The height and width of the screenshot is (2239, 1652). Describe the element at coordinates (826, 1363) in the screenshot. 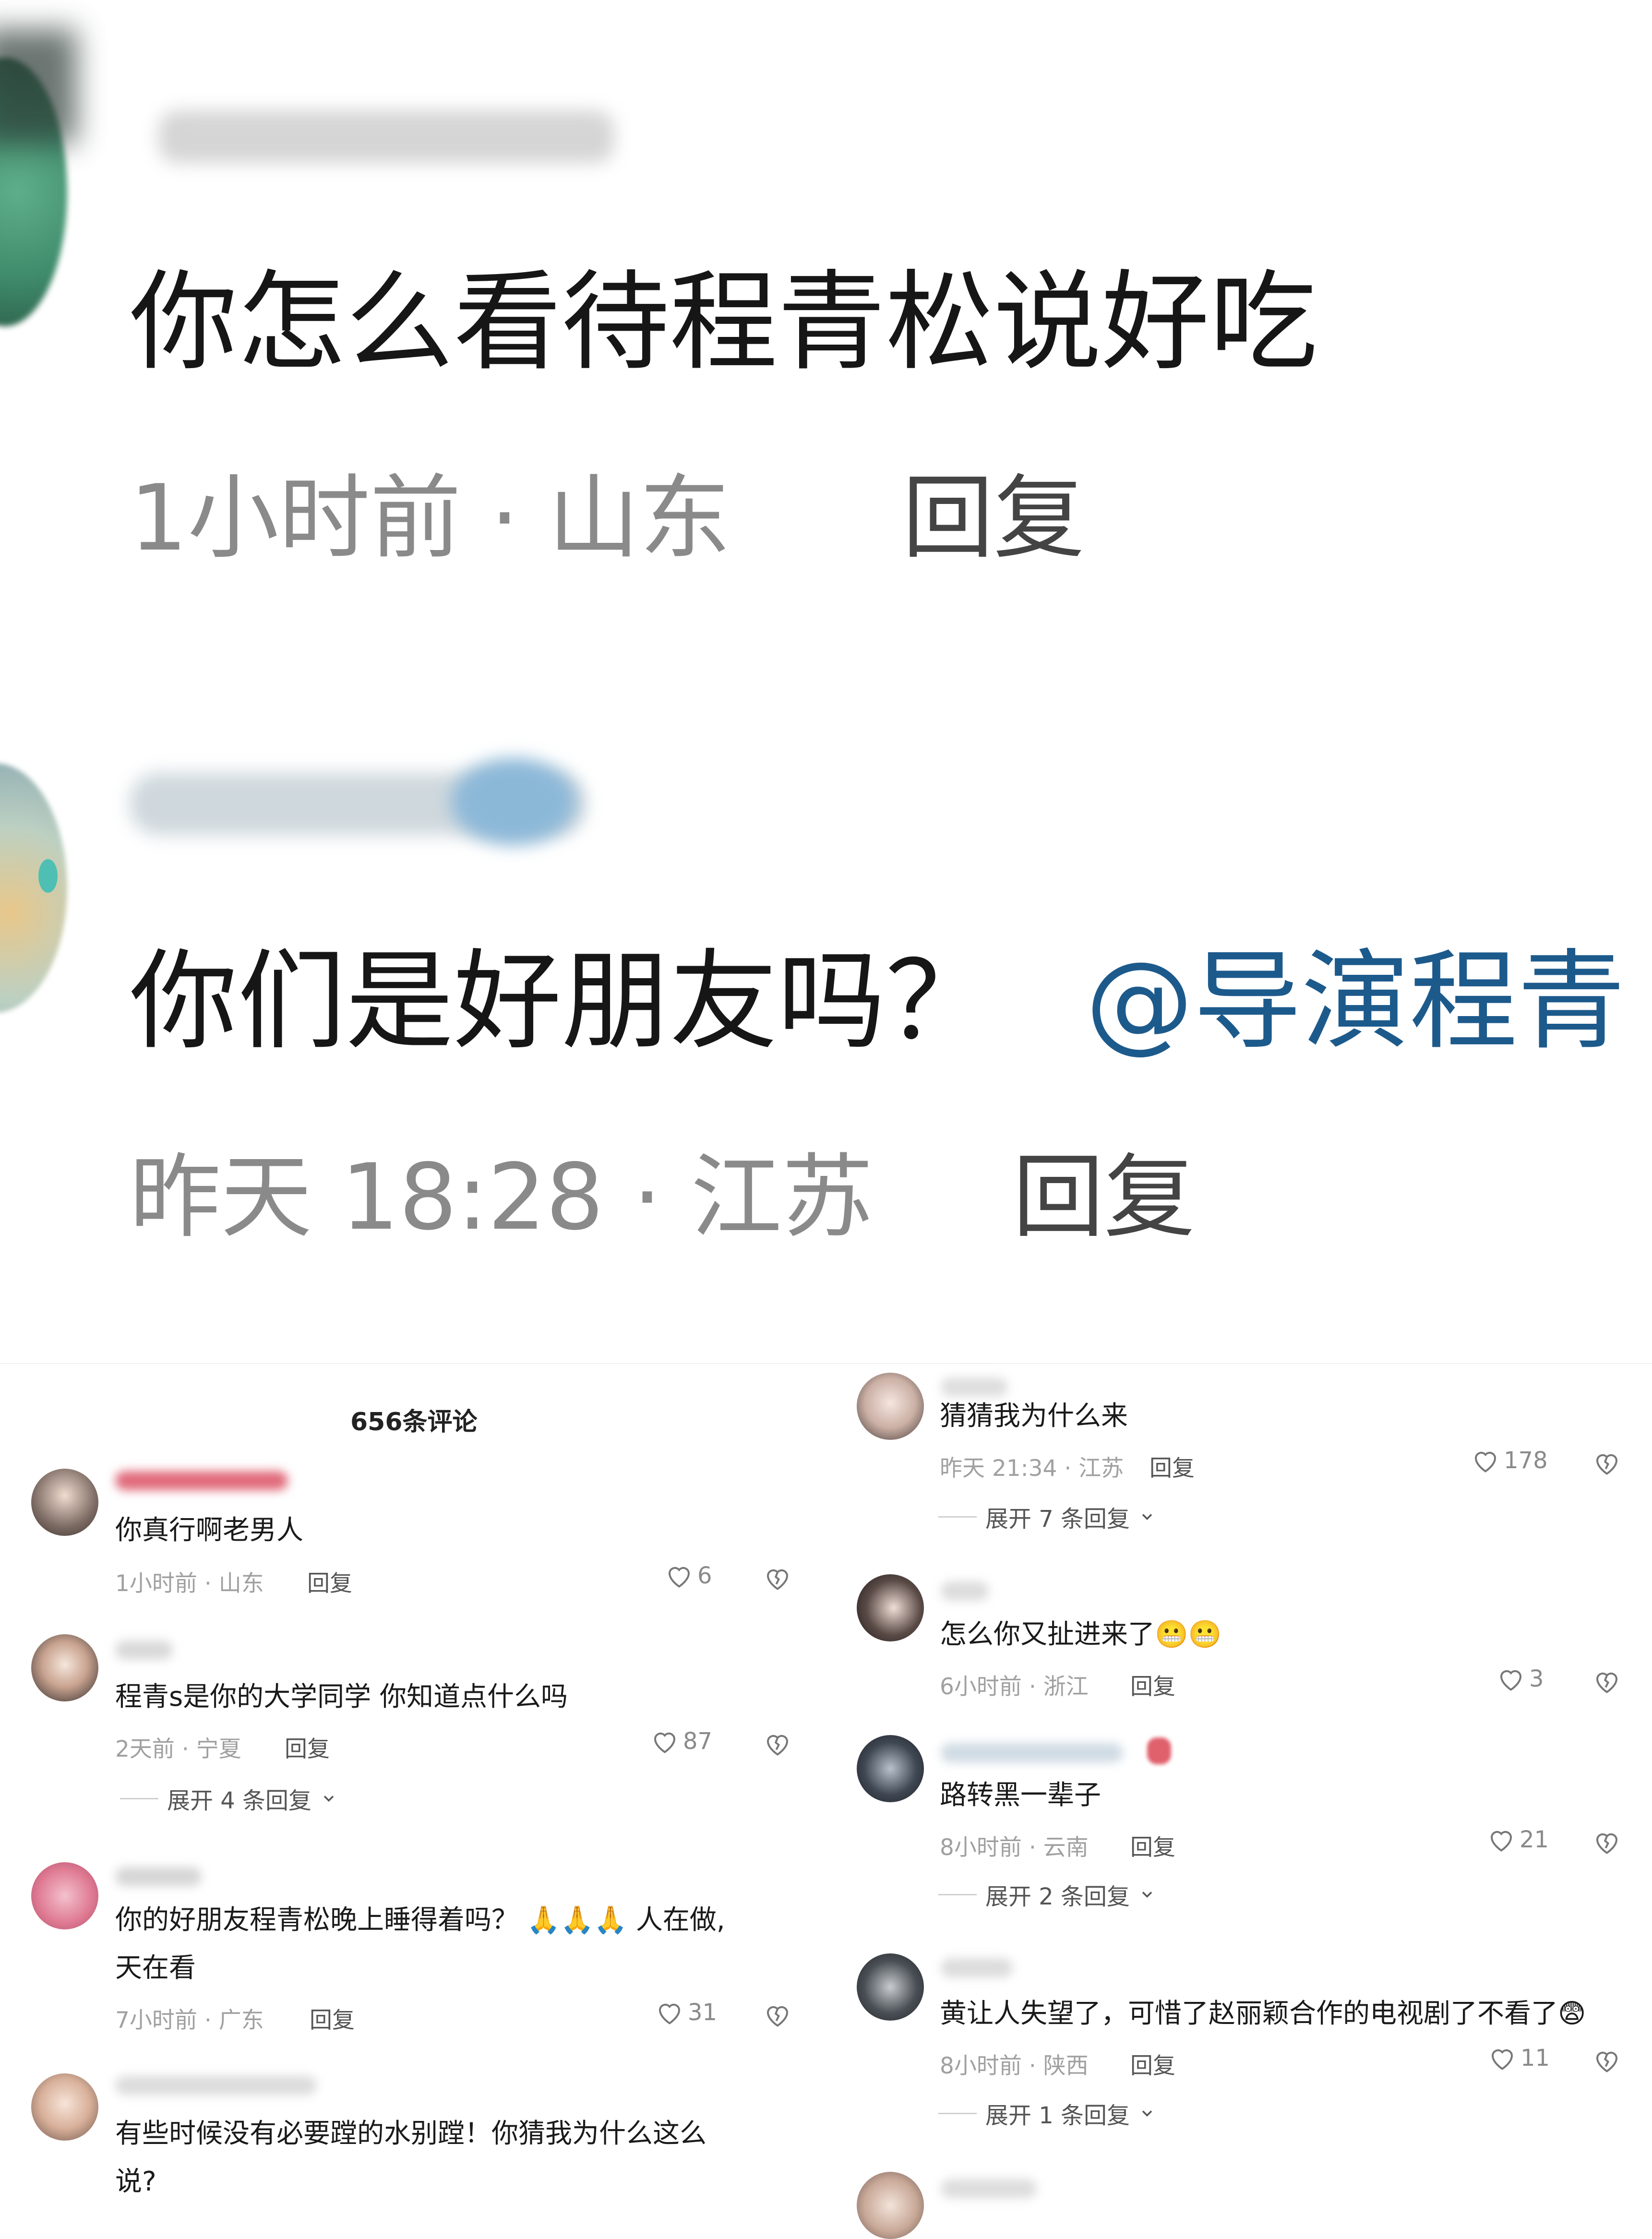

I see `section-divider` at that location.